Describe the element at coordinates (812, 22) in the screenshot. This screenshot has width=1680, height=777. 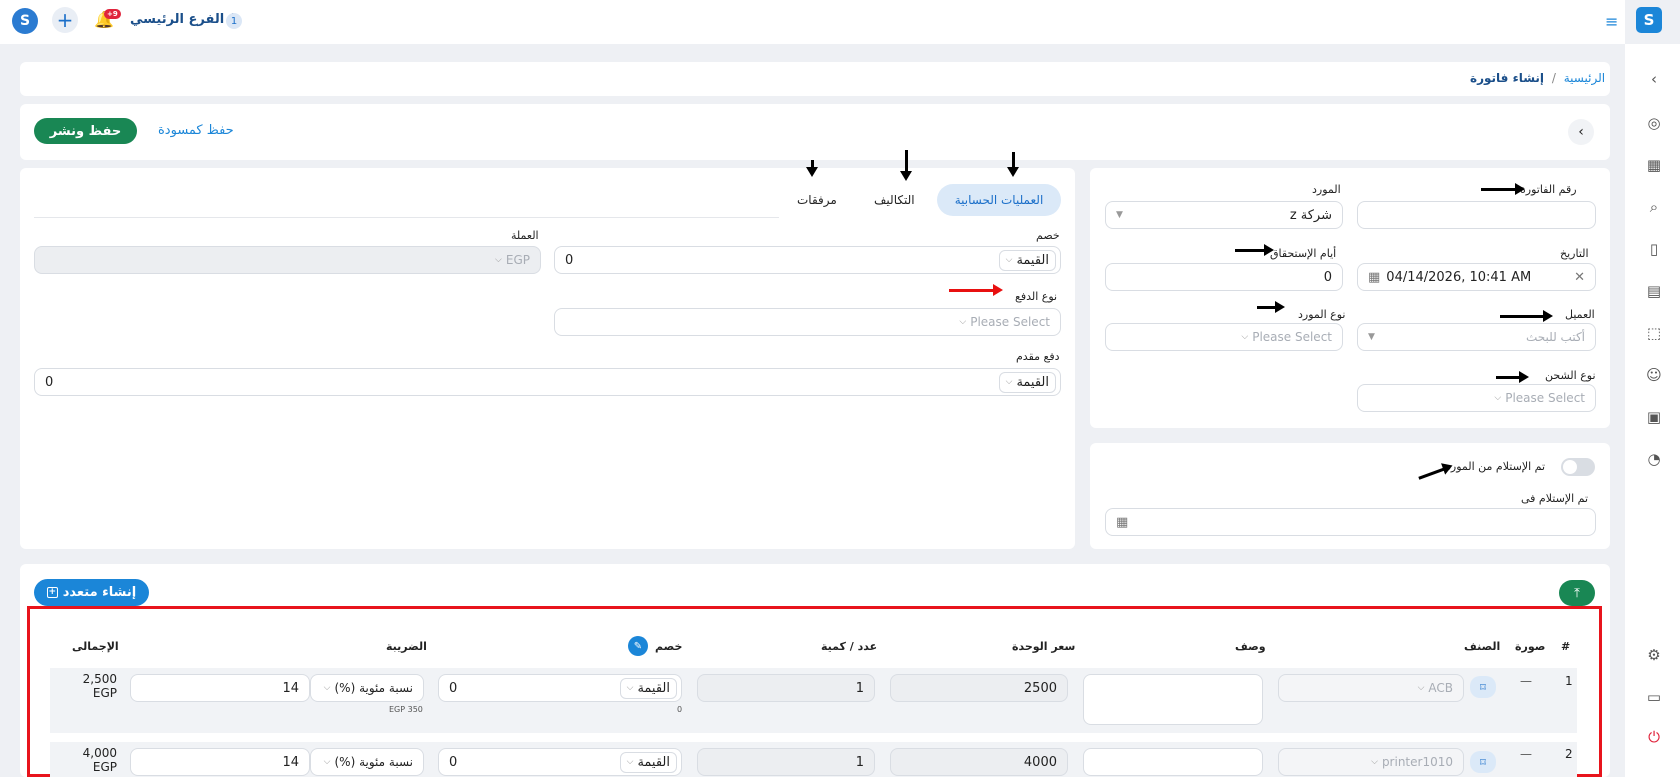
I see `top-bar` at that location.